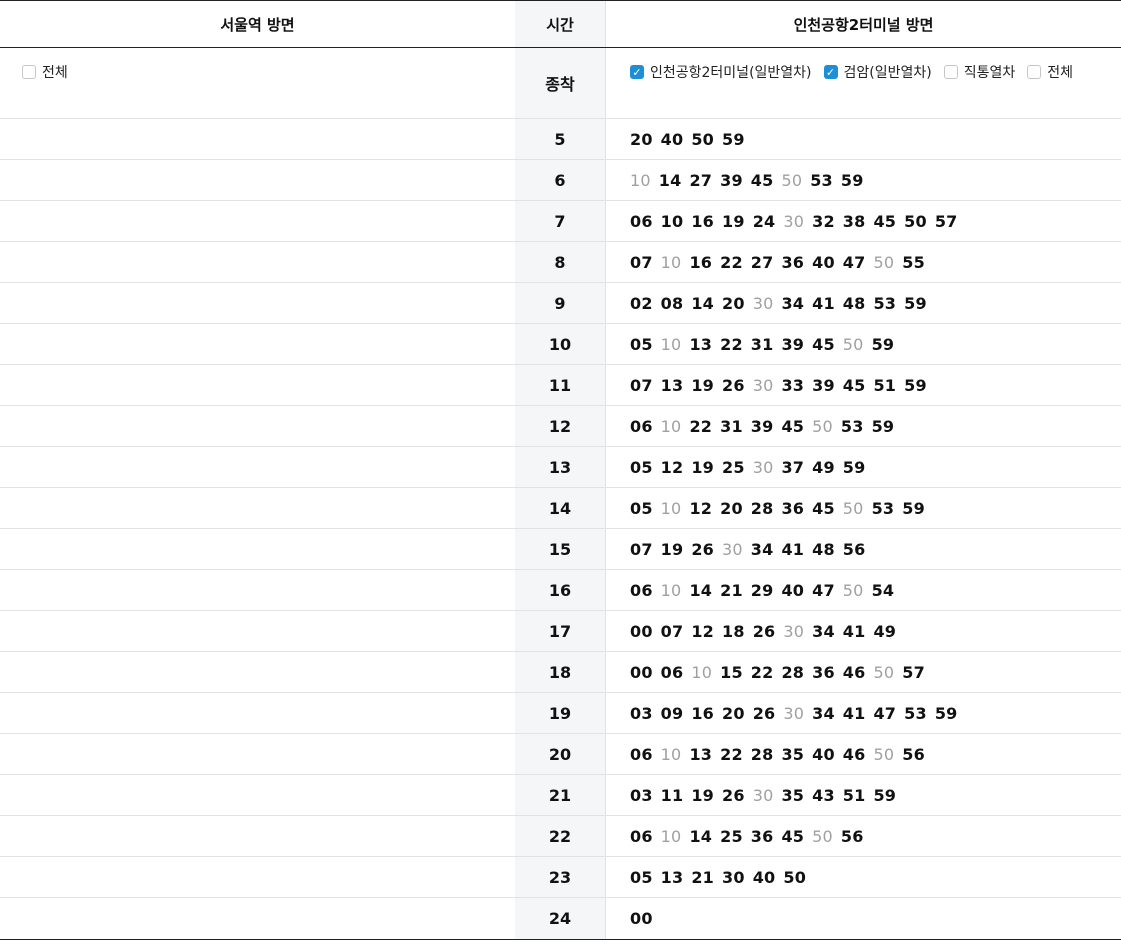 This screenshot has height=950, width=1121. What do you see at coordinates (863, 754) in the screenshot?
I see `incheon-direction-cell: 06 10 13 22 28 35 40 46 50 56` at bounding box center [863, 754].